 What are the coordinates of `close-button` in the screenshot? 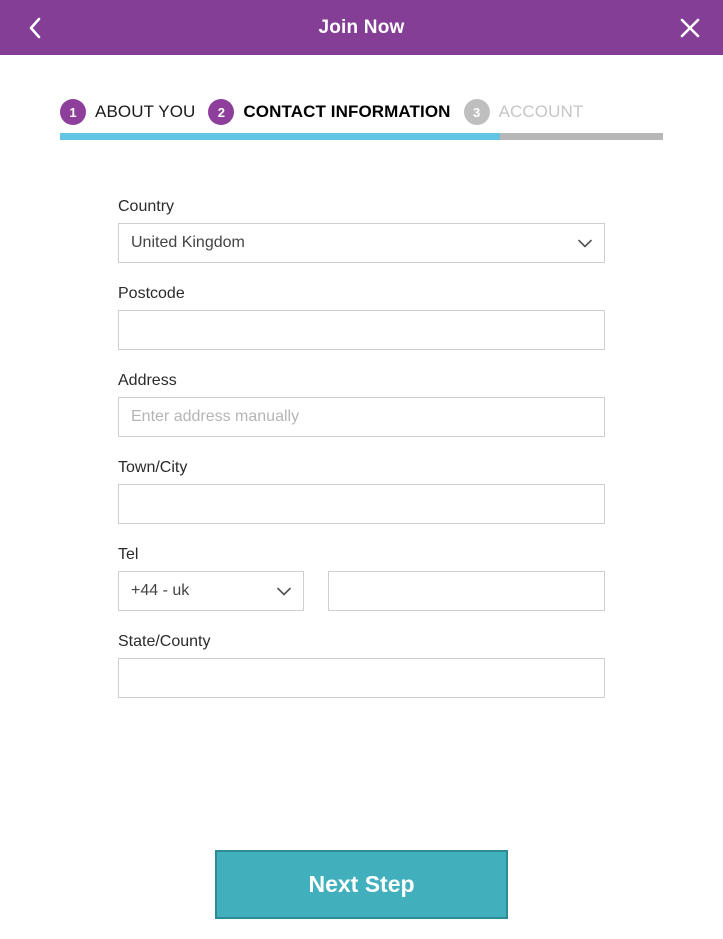 It's located at (690, 28).